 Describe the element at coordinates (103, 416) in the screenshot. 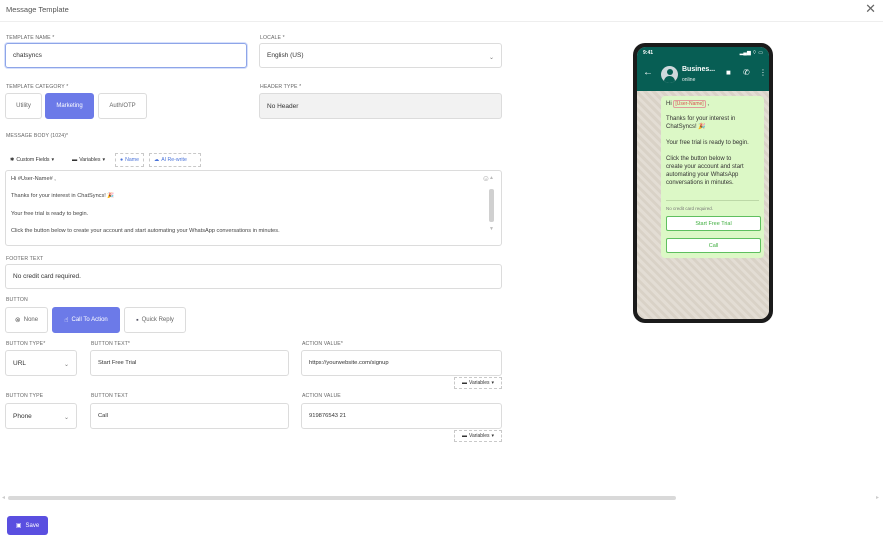

I see `cta2-text-value: Call` at that location.